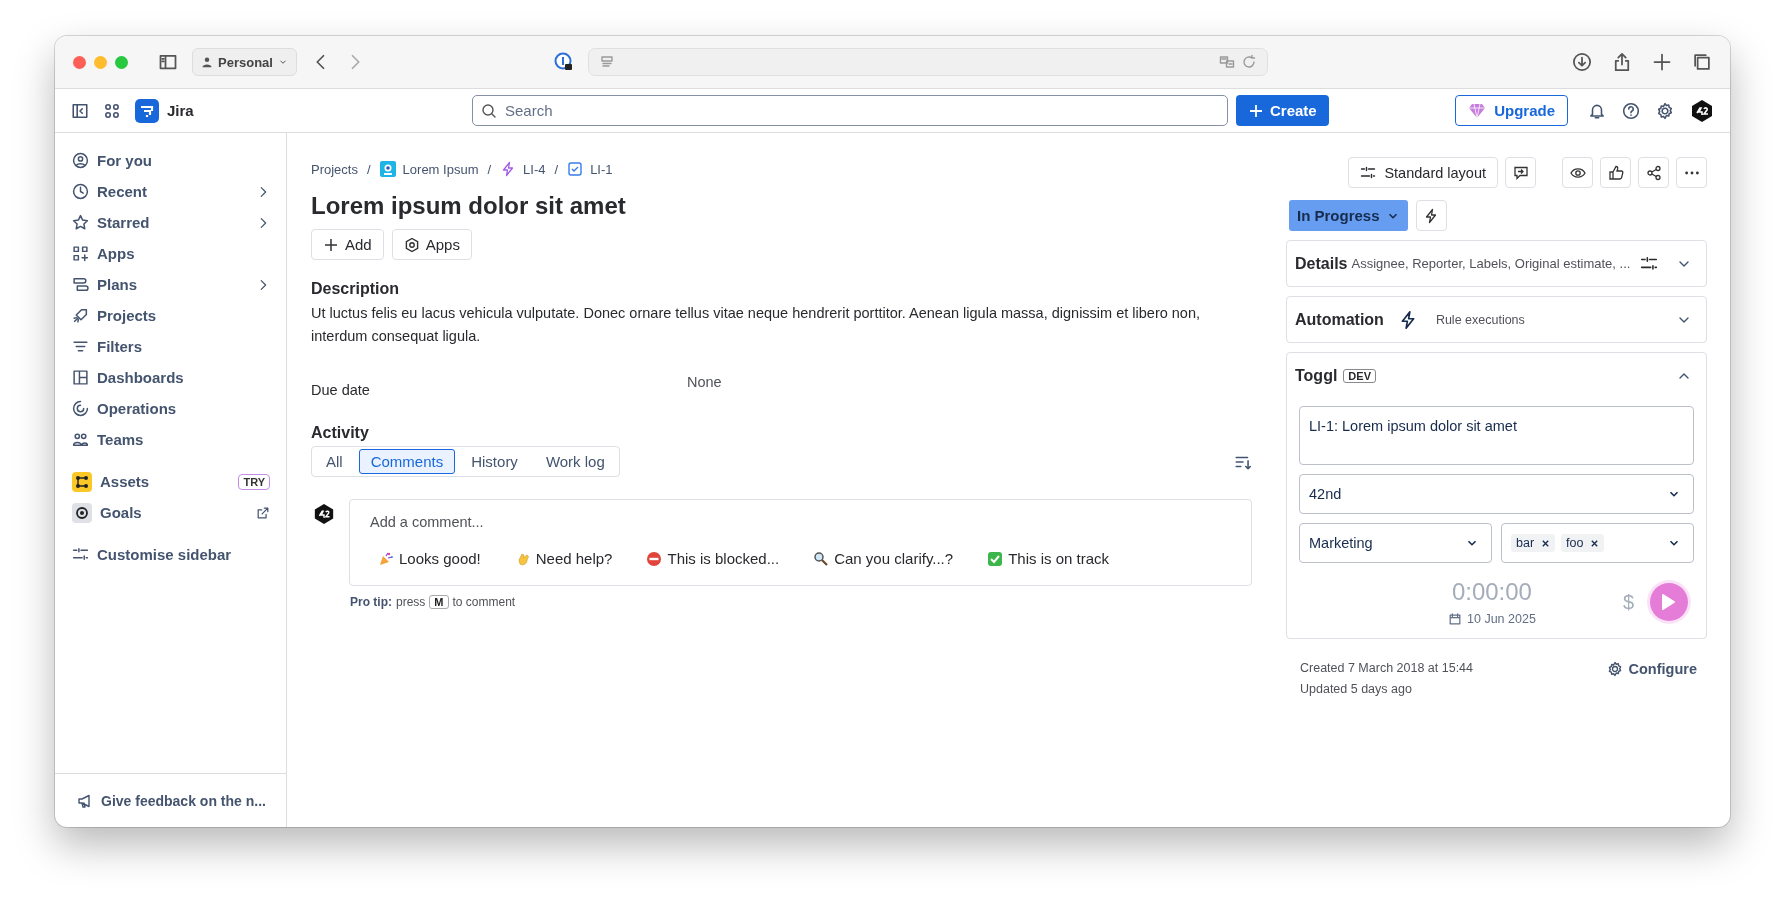 Image resolution: width=1784 pixels, height=900 pixels. I want to click on field-value: None, so click(969, 386).